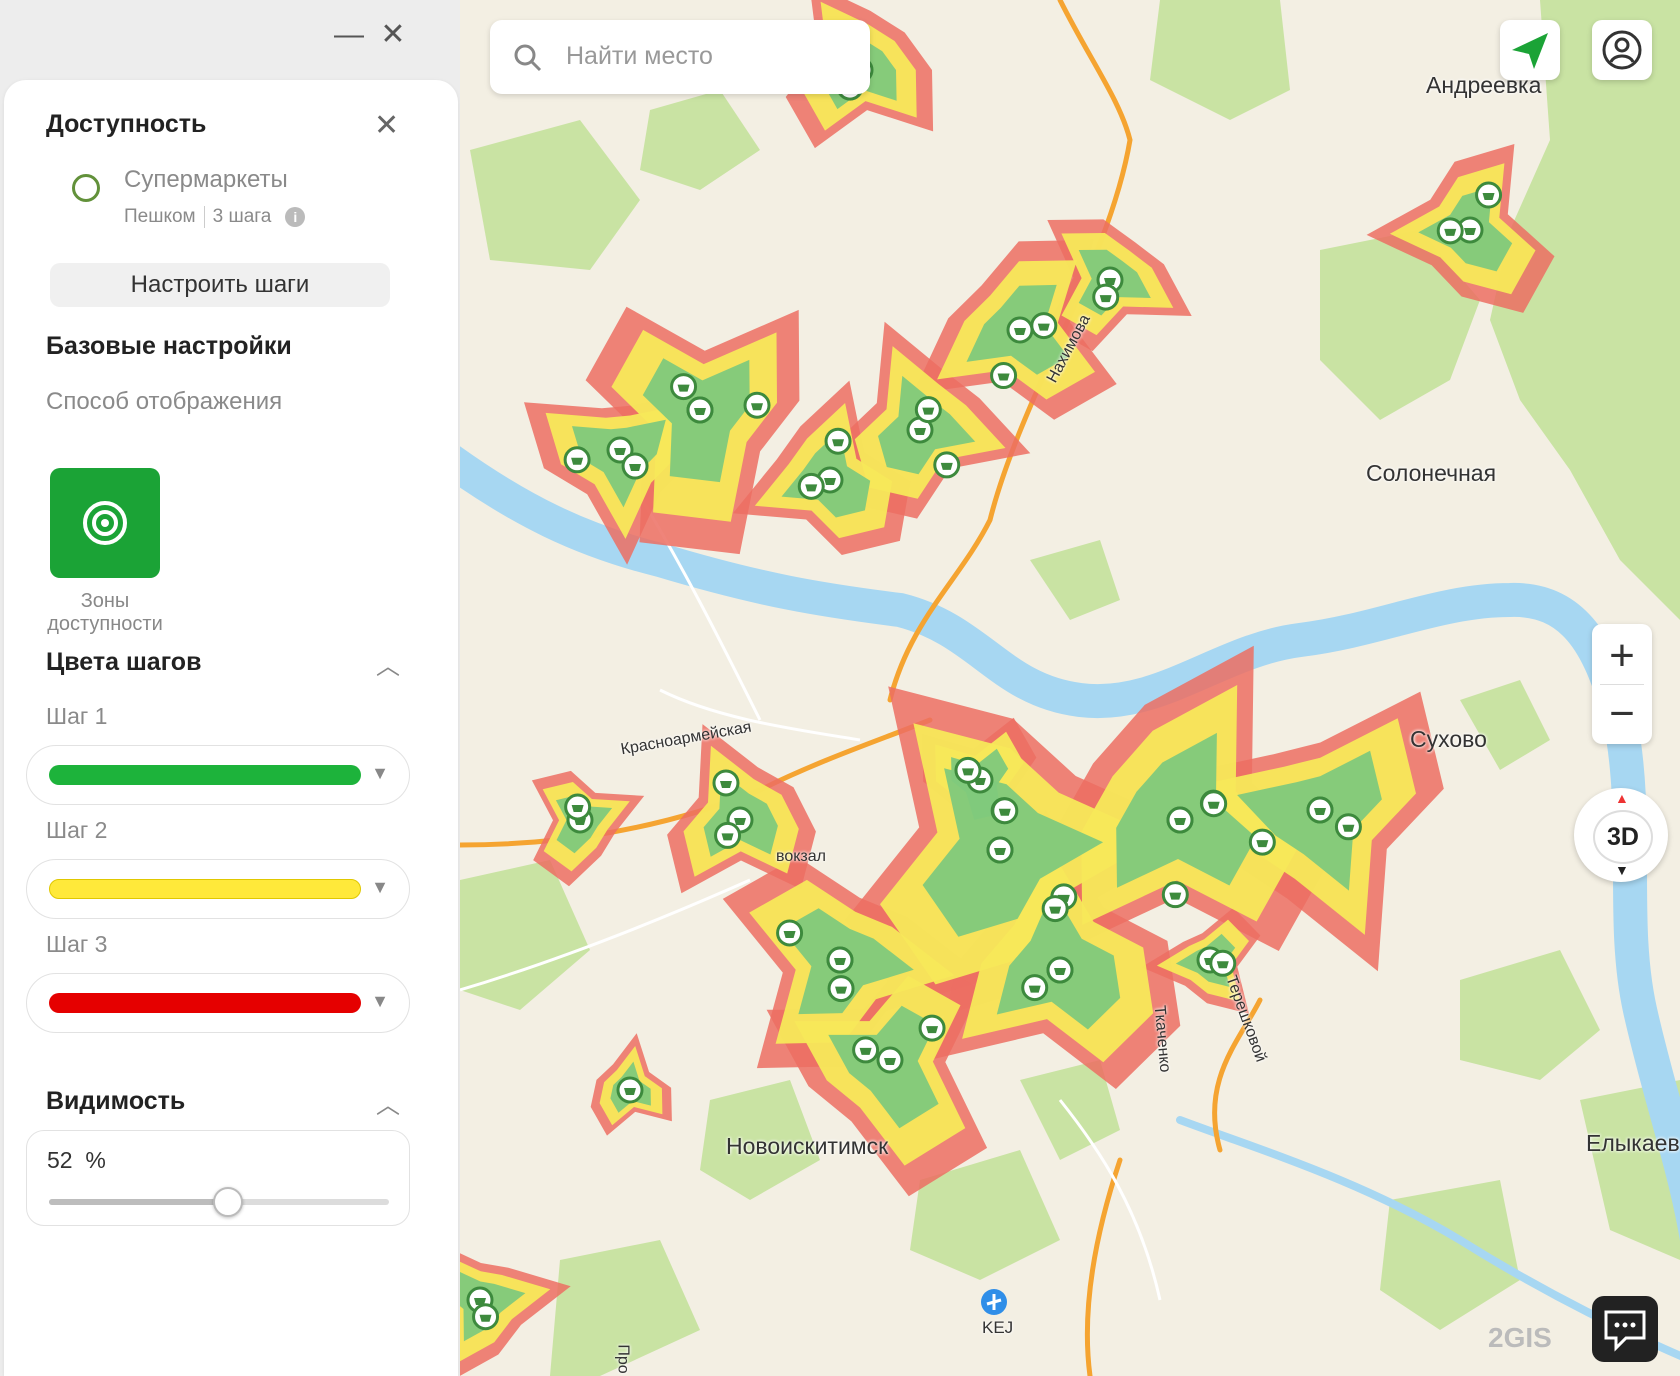 The image size is (1680, 1376). Describe the element at coordinates (388, 663) in the screenshot. I see `collapse-step-colors-icon: ︿` at that location.